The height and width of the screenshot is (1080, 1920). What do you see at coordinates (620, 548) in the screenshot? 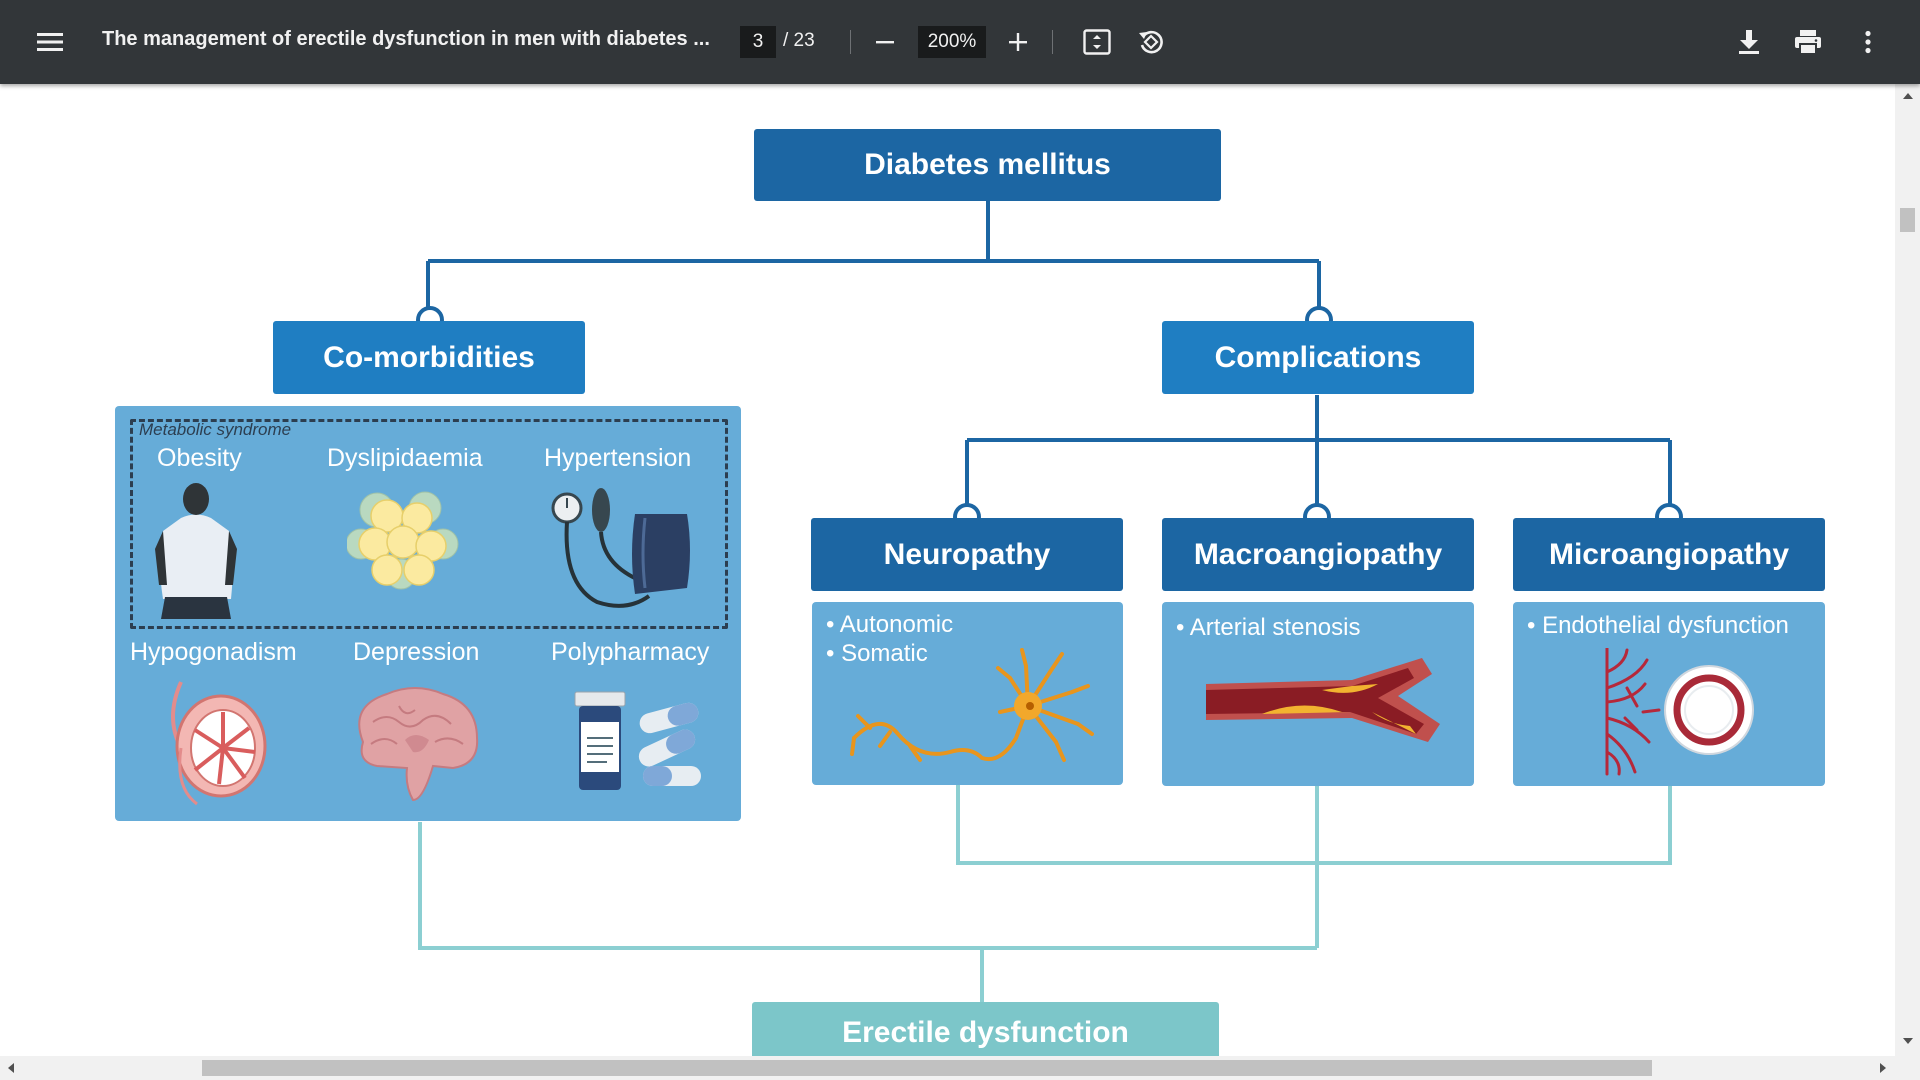
I see `blood-pressure-monitor-icon` at bounding box center [620, 548].